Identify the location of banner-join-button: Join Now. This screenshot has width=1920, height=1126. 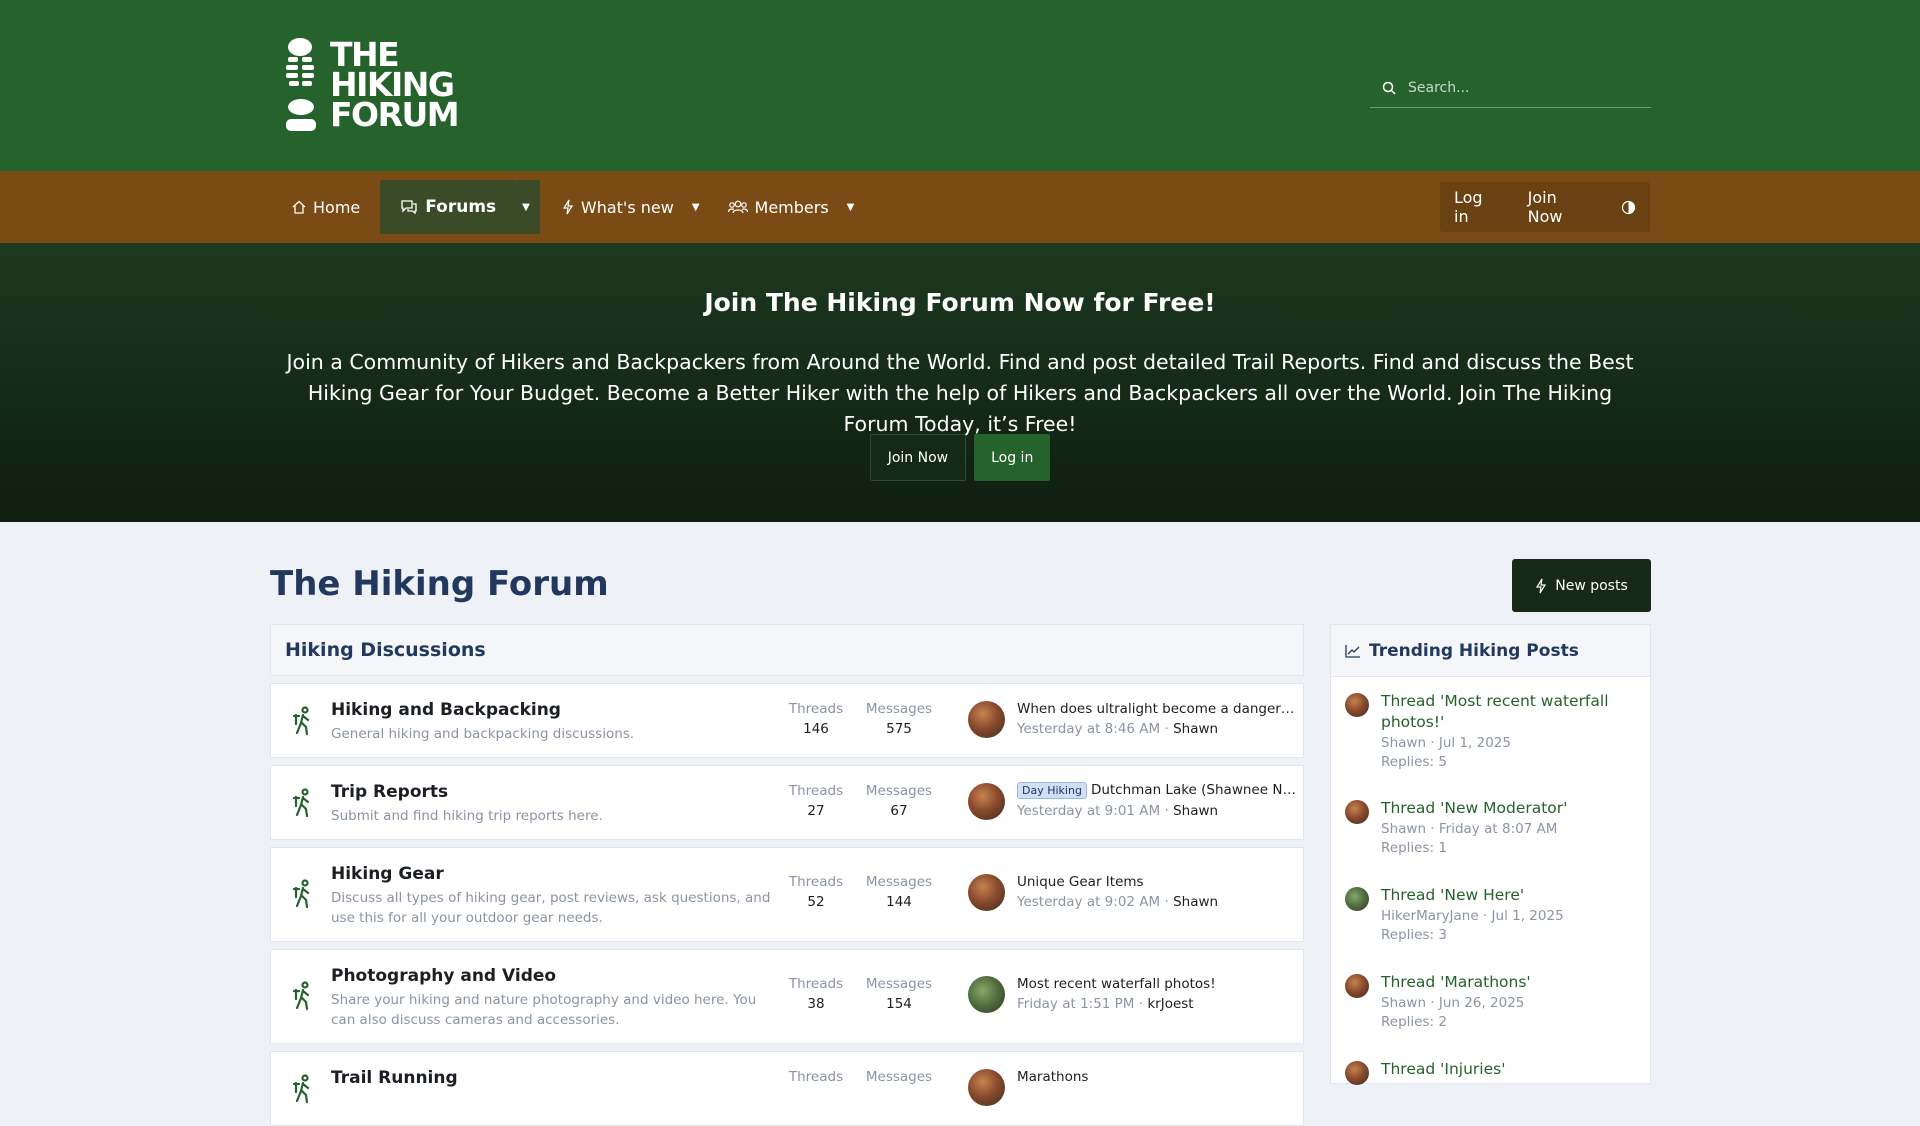
(918, 457).